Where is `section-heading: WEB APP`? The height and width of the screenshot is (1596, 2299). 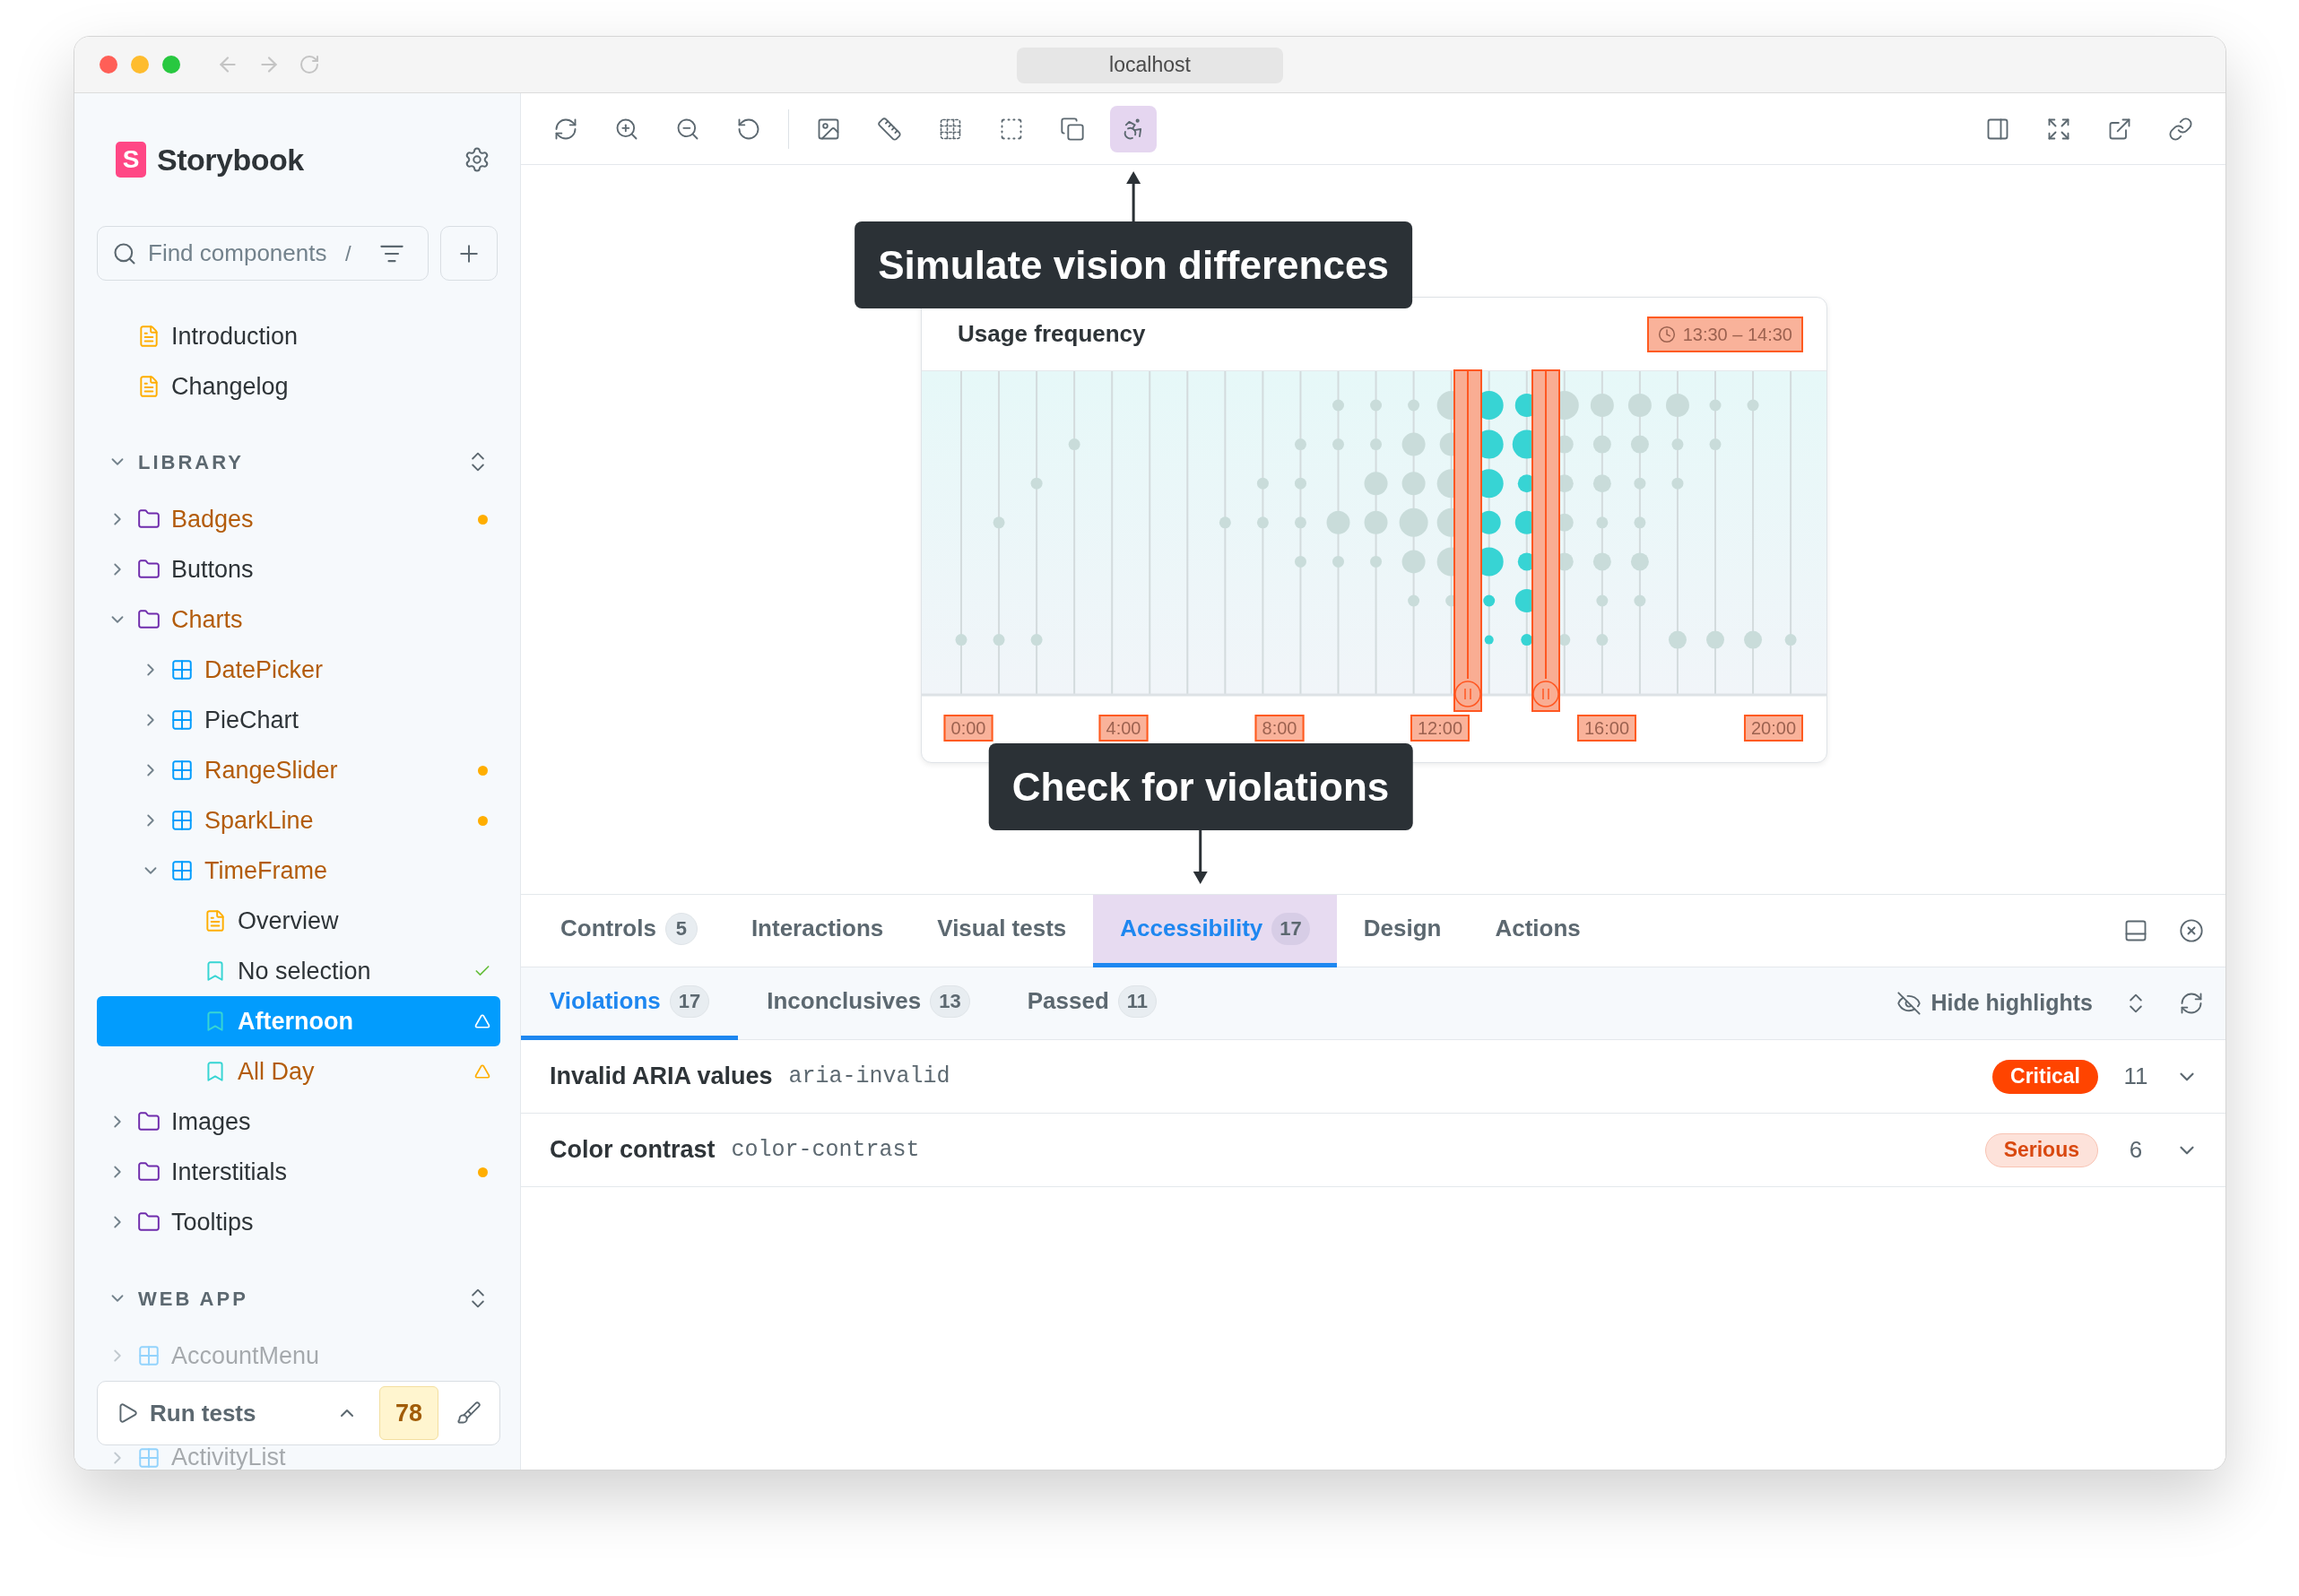 section-heading: WEB APP is located at coordinates (297, 1299).